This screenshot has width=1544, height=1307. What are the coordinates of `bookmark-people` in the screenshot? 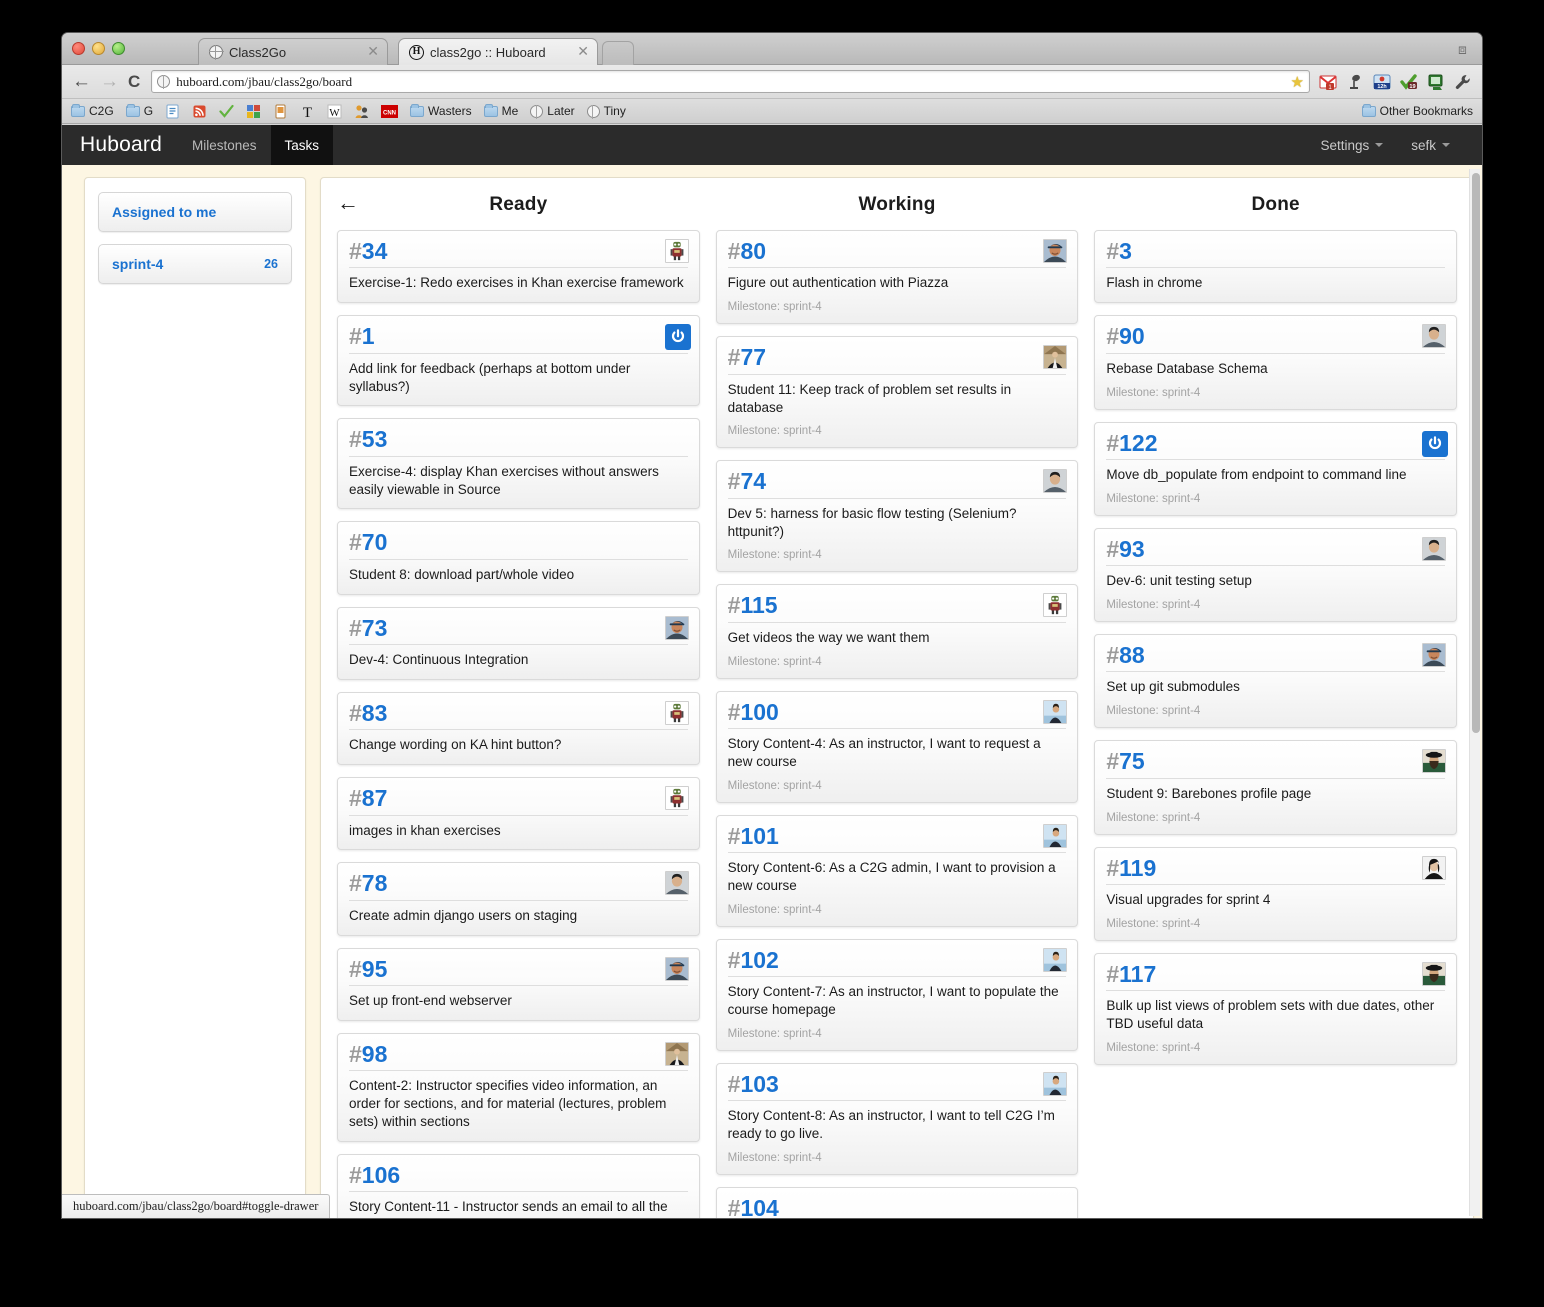 It's located at (361, 111).